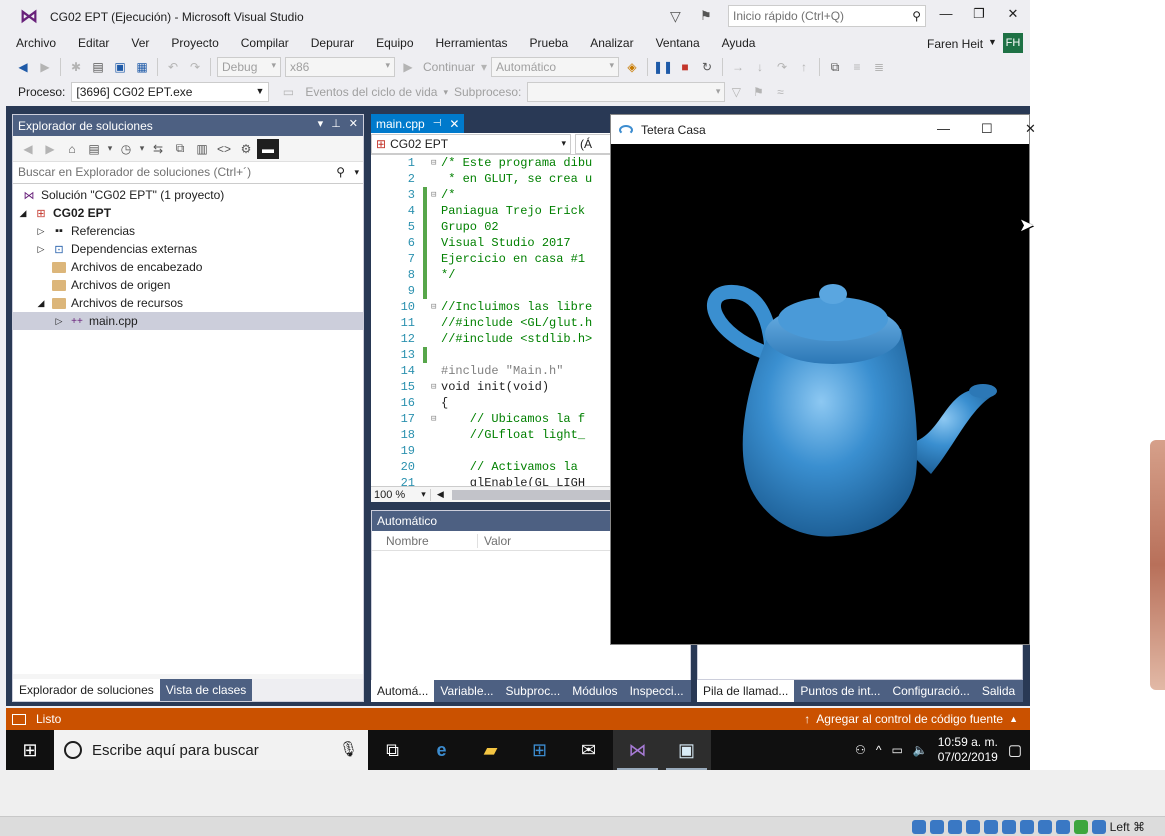 This screenshot has width=1165, height=836. I want to click on tree-item-resource-files: ◢ Archivos de recursos, so click(188, 303).